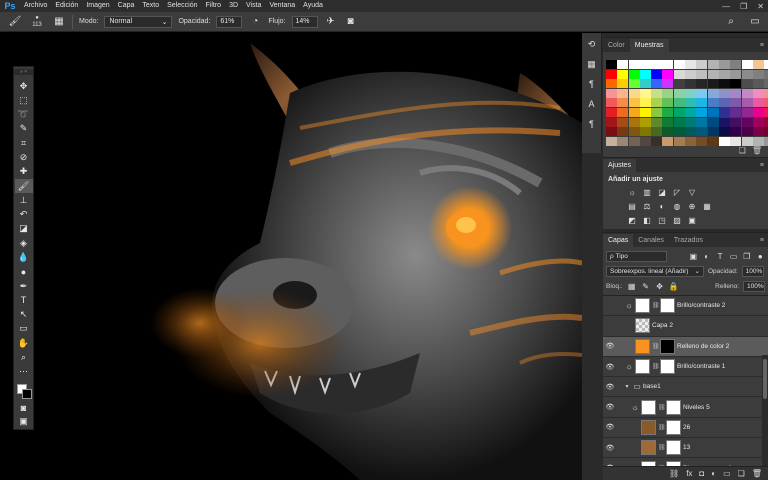  Describe the element at coordinates (677, 220) in the screenshot. I see `gradient-map-icon: ▨` at that location.